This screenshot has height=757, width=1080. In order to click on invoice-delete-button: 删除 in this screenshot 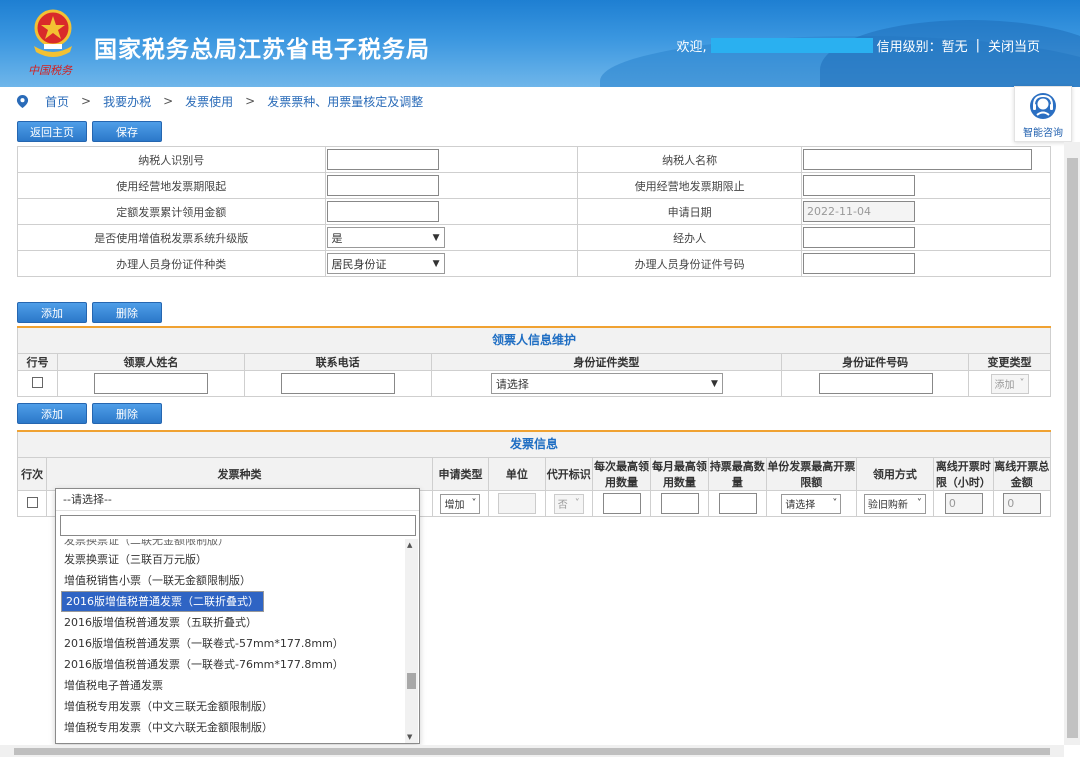, I will do `click(127, 413)`.